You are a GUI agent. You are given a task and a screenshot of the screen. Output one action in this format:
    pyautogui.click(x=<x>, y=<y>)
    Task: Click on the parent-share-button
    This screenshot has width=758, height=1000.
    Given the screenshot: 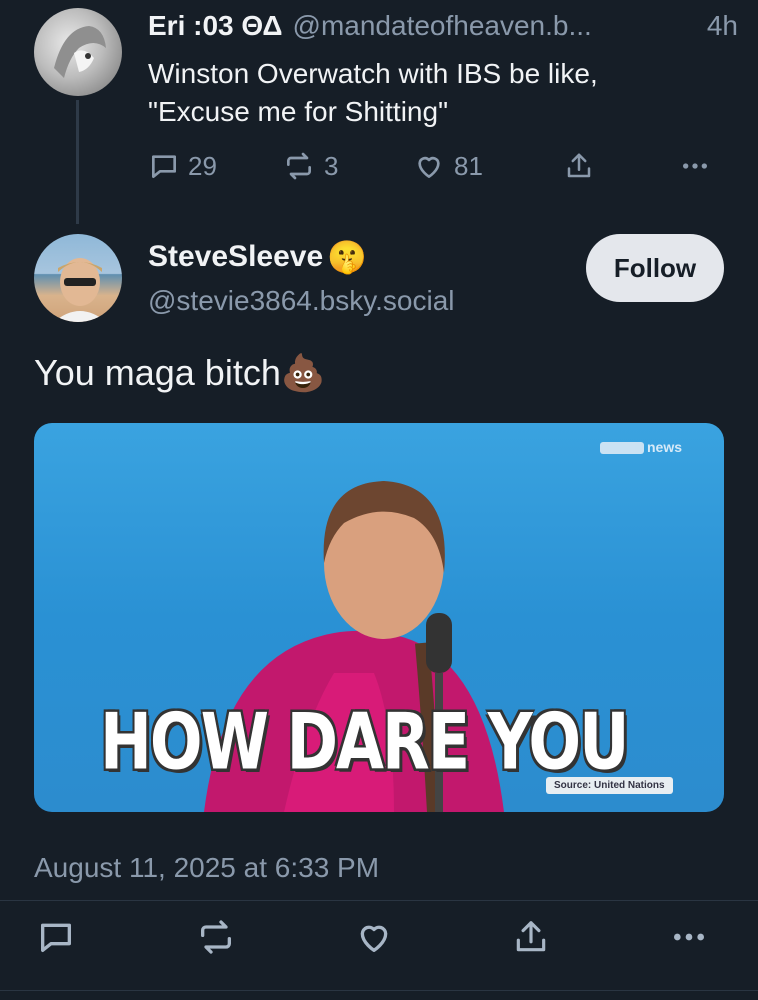 What is the action you would take?
    pyautogui.click(x=579, y=166)
    